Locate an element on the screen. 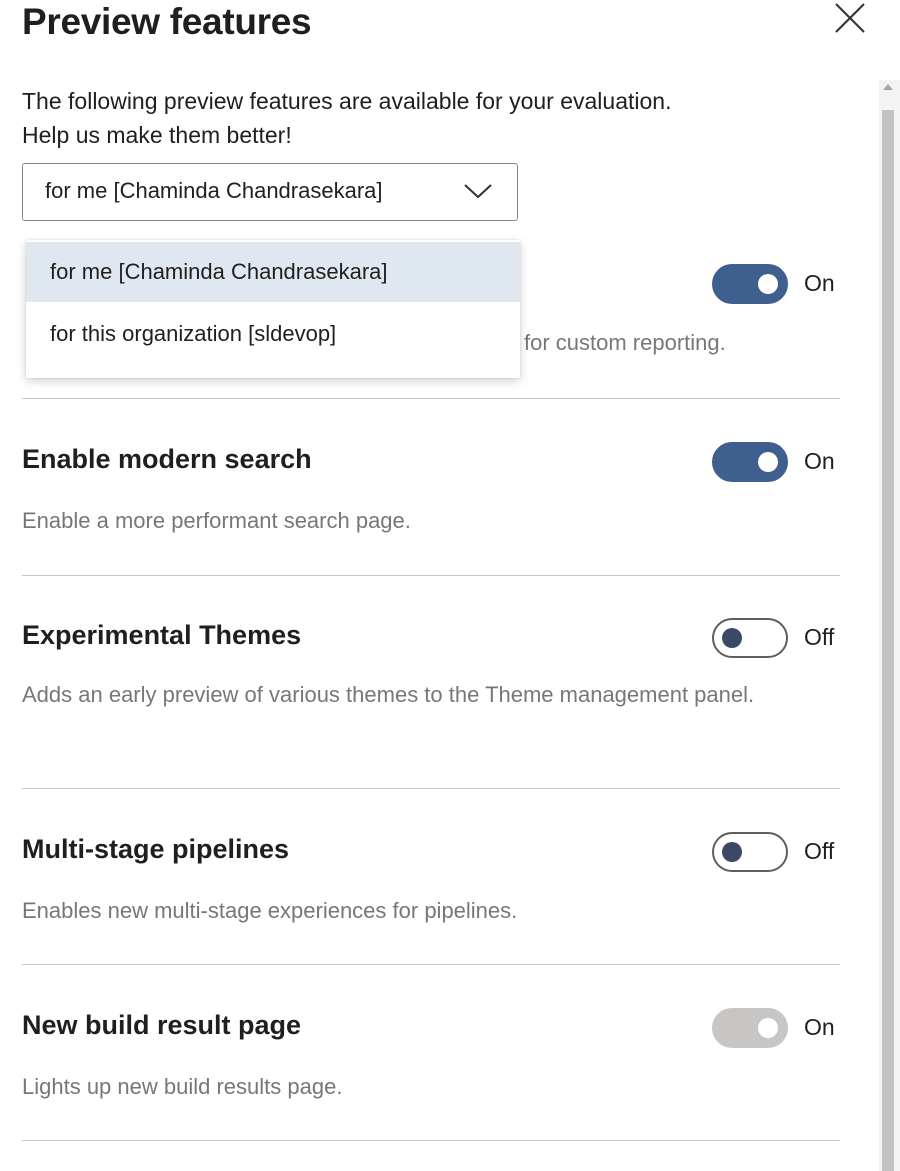 This screenshot has width=900, height=1171. close-button is located at coordinates (850, 20).